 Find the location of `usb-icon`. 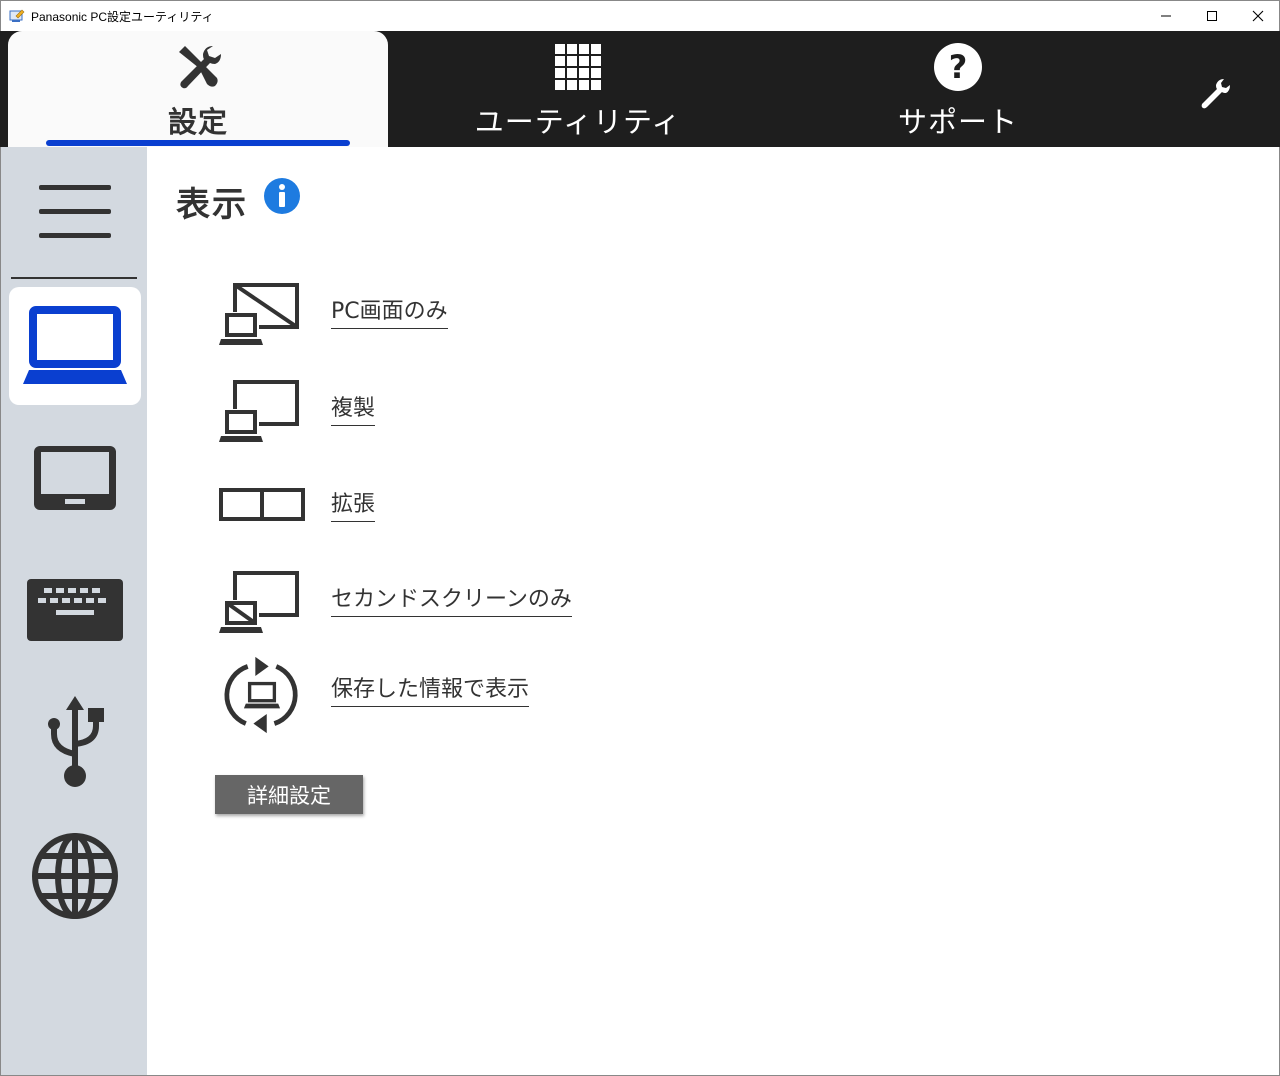

usb-icon is located at coordinates (76, 741).